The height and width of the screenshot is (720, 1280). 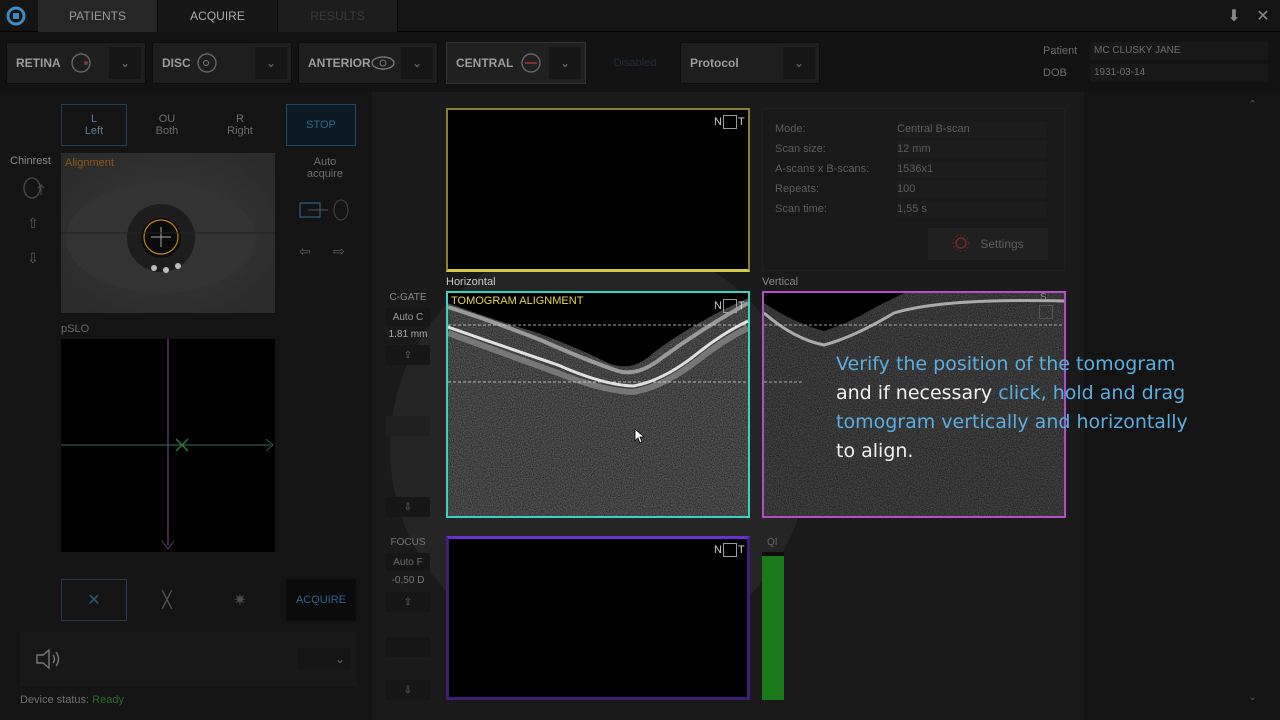 What do you see at coordinates (94, 131) in the screenshot?
I see `eye-left-long: Left` at bounding box center [94, 131].